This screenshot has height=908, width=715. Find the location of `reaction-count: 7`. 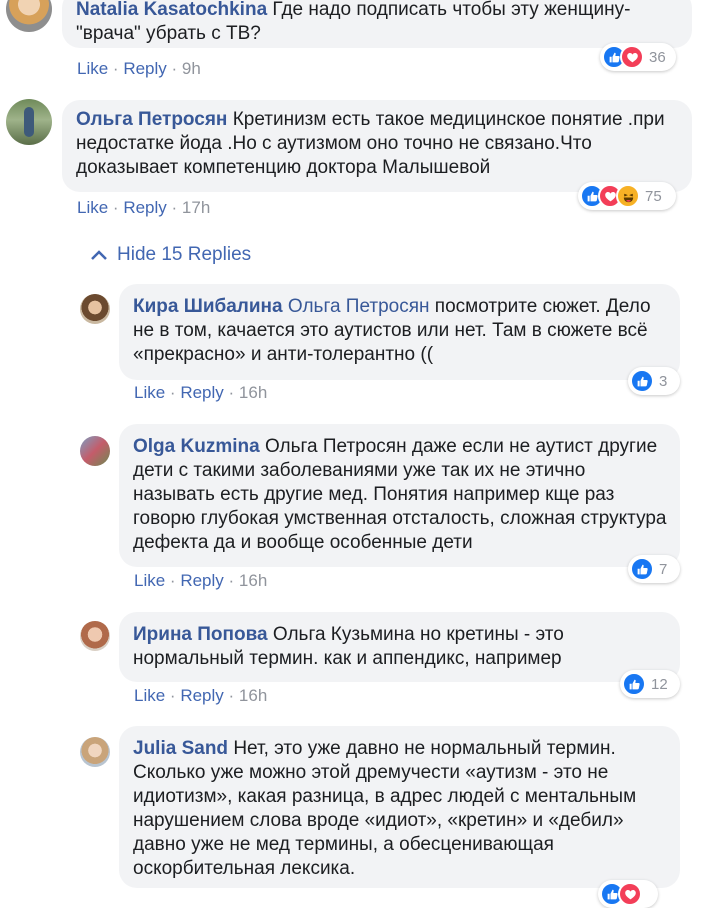

reaction-count: 7 is located at coordinates (663, 569).